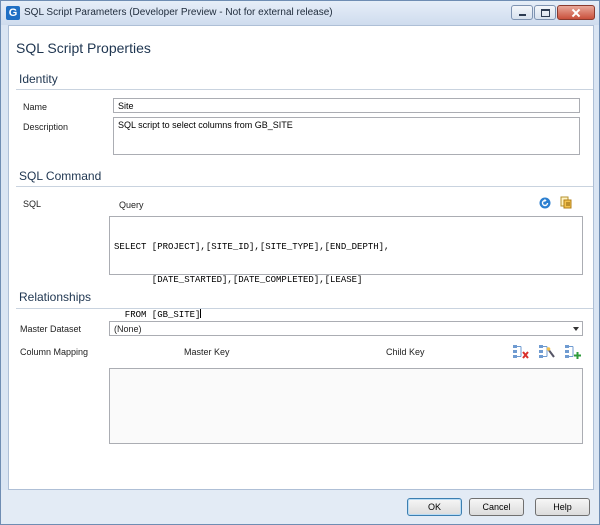  Describe the element at coordinates (131, 205) in the screenshot. I see `query-label: Query` at that location.